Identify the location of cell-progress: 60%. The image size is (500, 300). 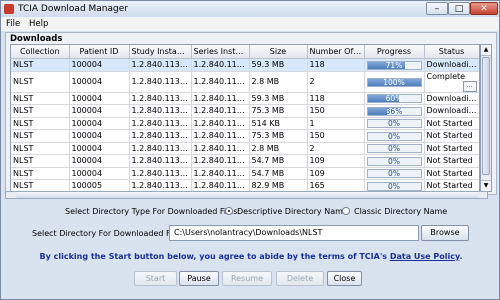
(394, 98).